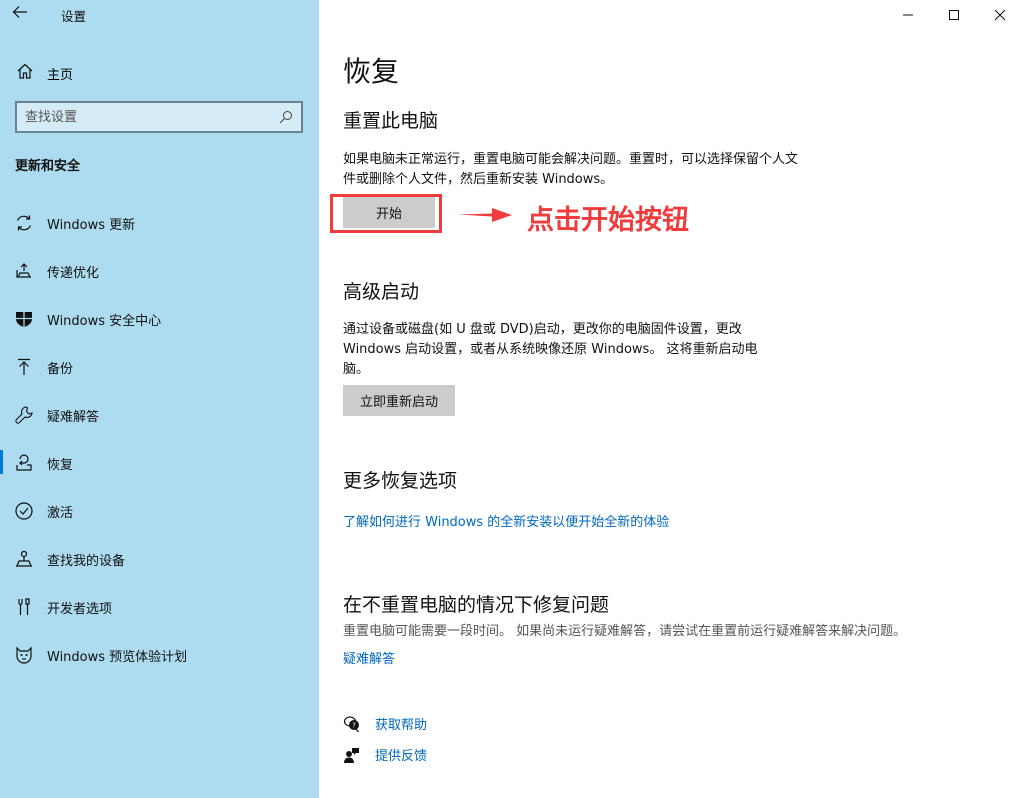  What do you see at coordinates (60, 513) in the screenshot?
I see `sidebar-item-label: 激活` at bounding box center [60, 513].